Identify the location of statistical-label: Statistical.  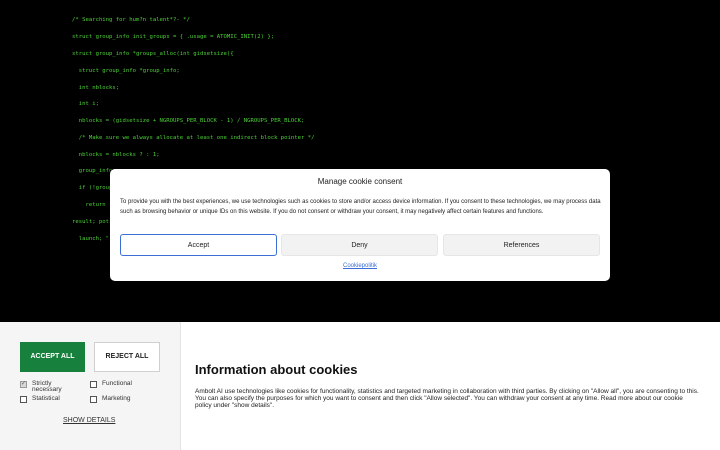
(46, 398).